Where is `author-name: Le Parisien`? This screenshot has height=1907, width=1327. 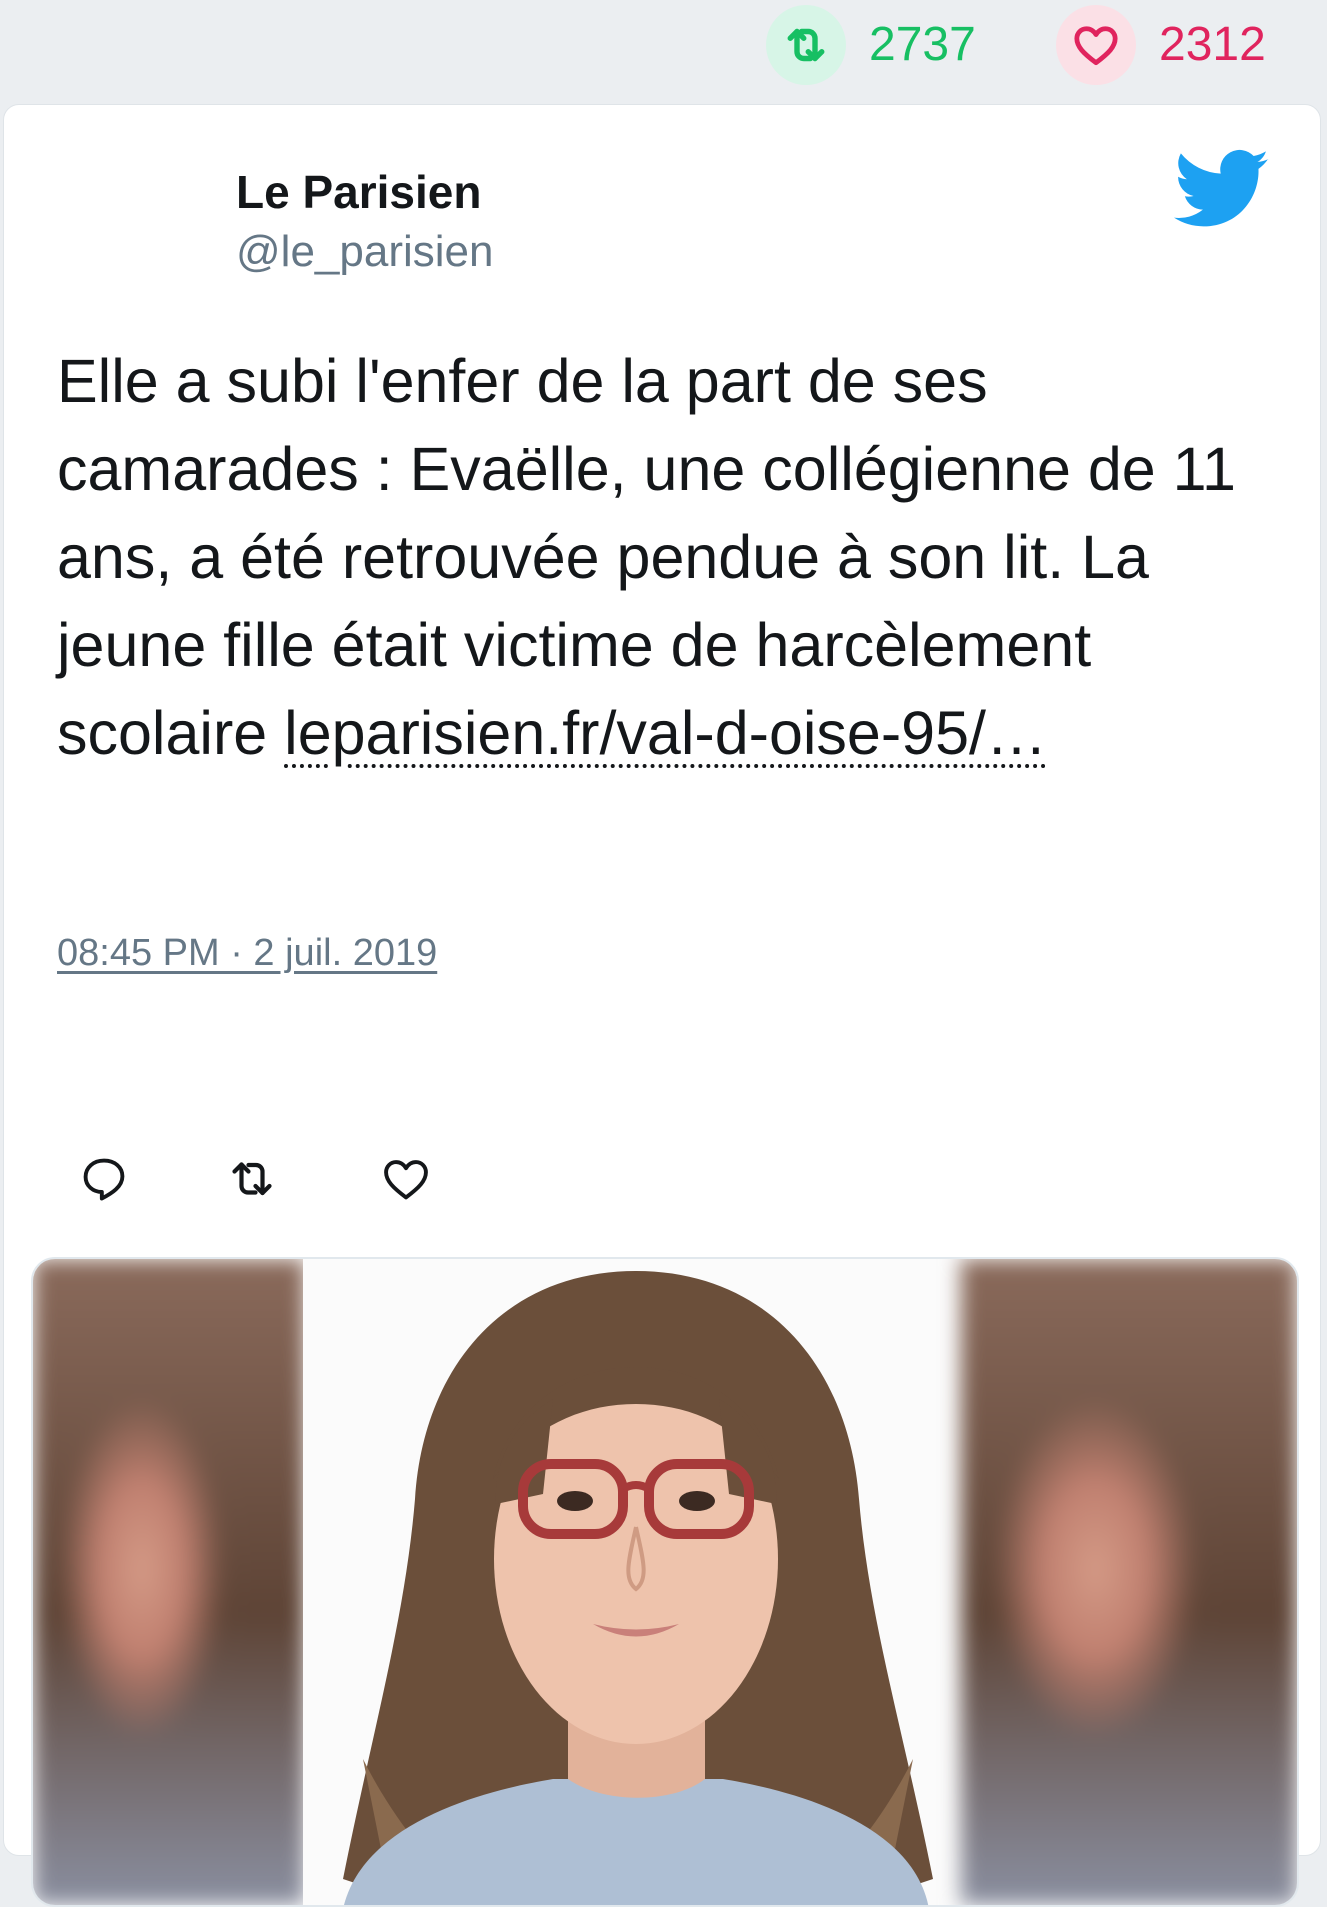 author-name: Le Parisien is located at coordinates (358, 192).